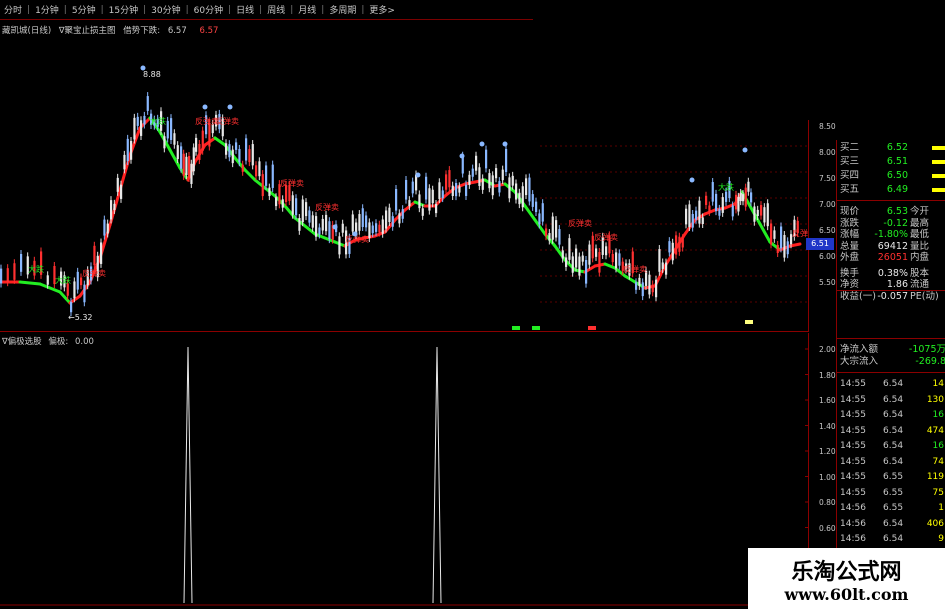  Describe the element at coordinates (208, 9) in the screenshot. I see `period-tab-5: 60分钟` at that location.